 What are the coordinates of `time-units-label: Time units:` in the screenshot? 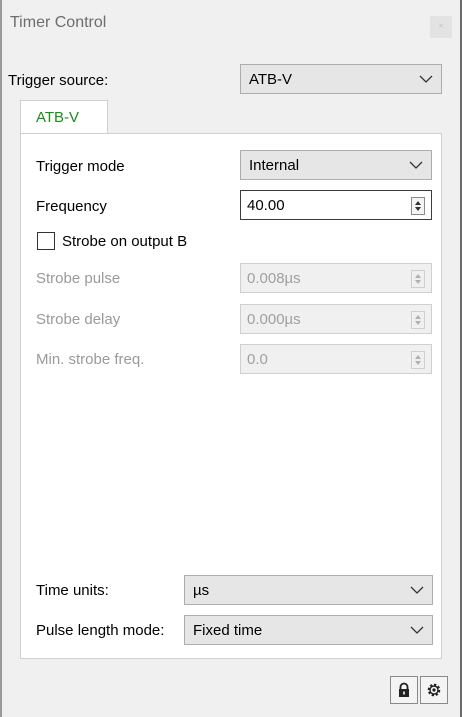 It's located at (72, 590).